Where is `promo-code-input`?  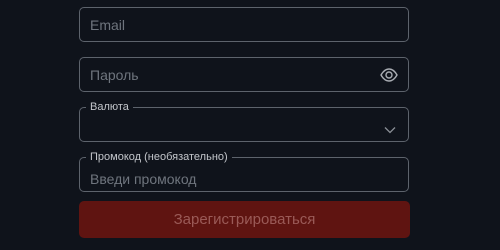
promo-code-input is located at coordinates (229, 178).